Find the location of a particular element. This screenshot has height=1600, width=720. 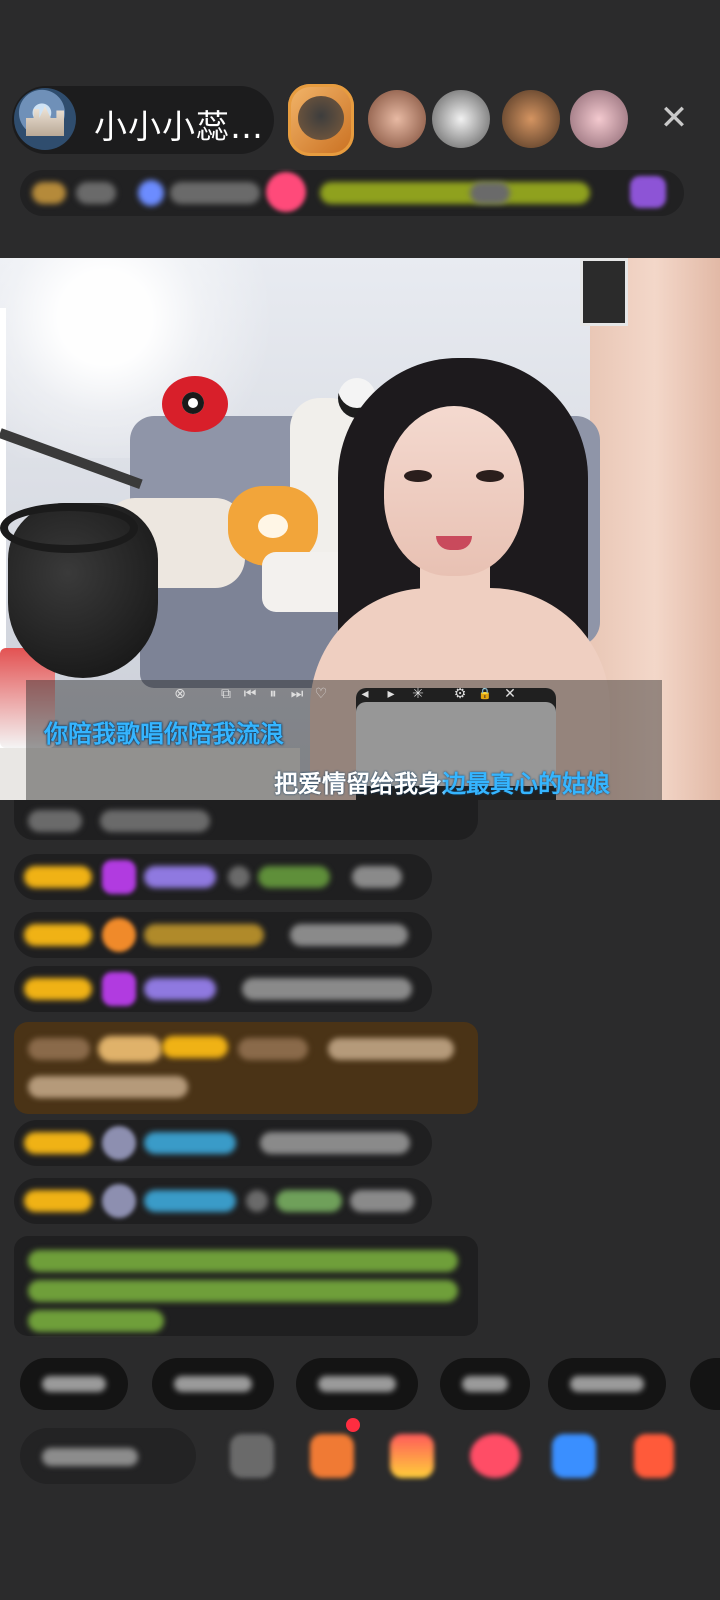

pause-icon: ⏸ is located at coordinates (273, 694).